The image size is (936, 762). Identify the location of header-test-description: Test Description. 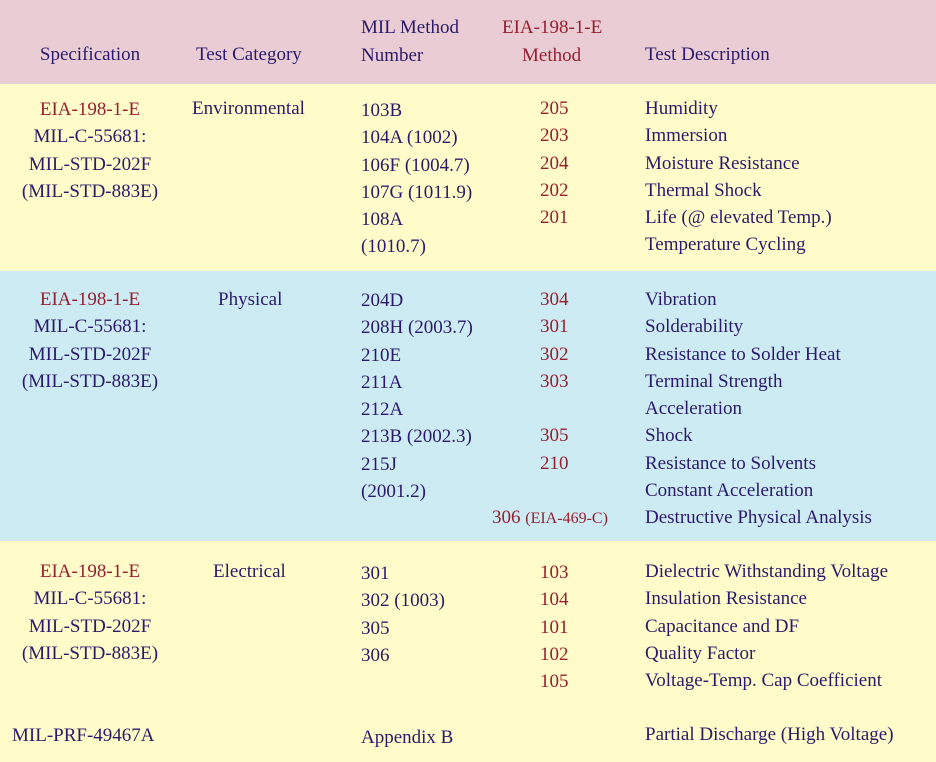
(707, 54).